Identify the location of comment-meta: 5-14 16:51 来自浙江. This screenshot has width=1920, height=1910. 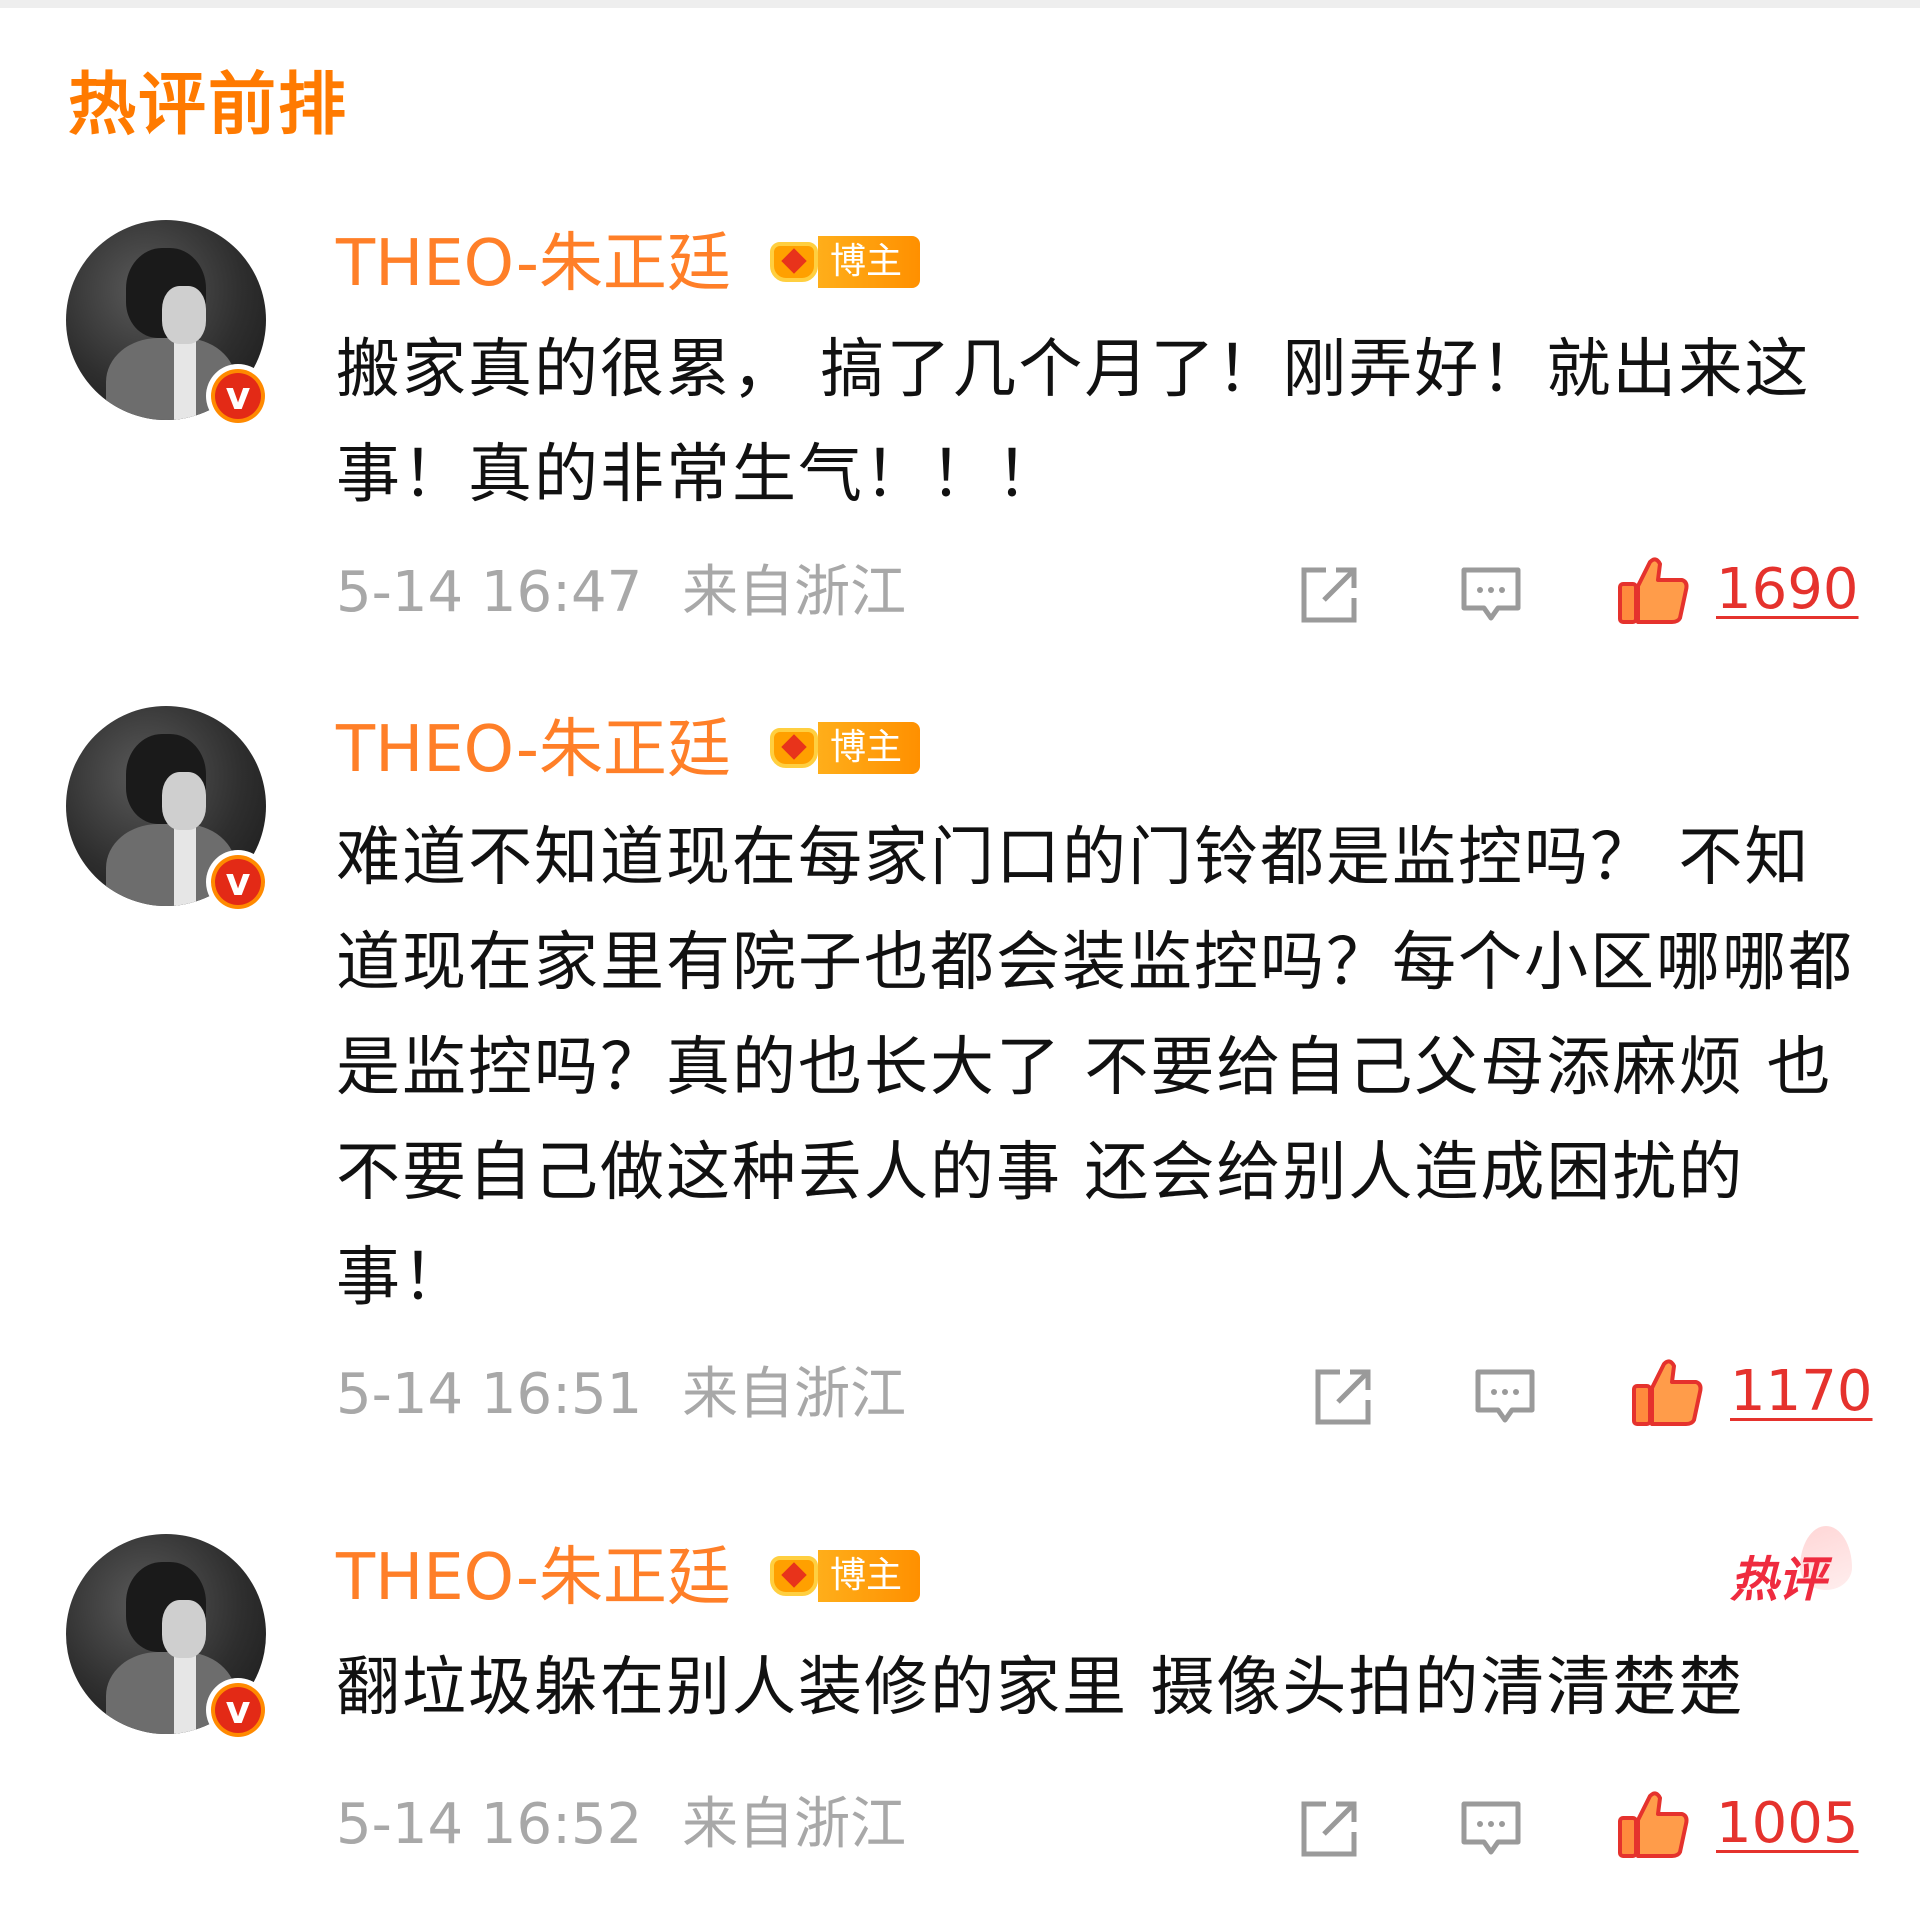
(621, 1395).